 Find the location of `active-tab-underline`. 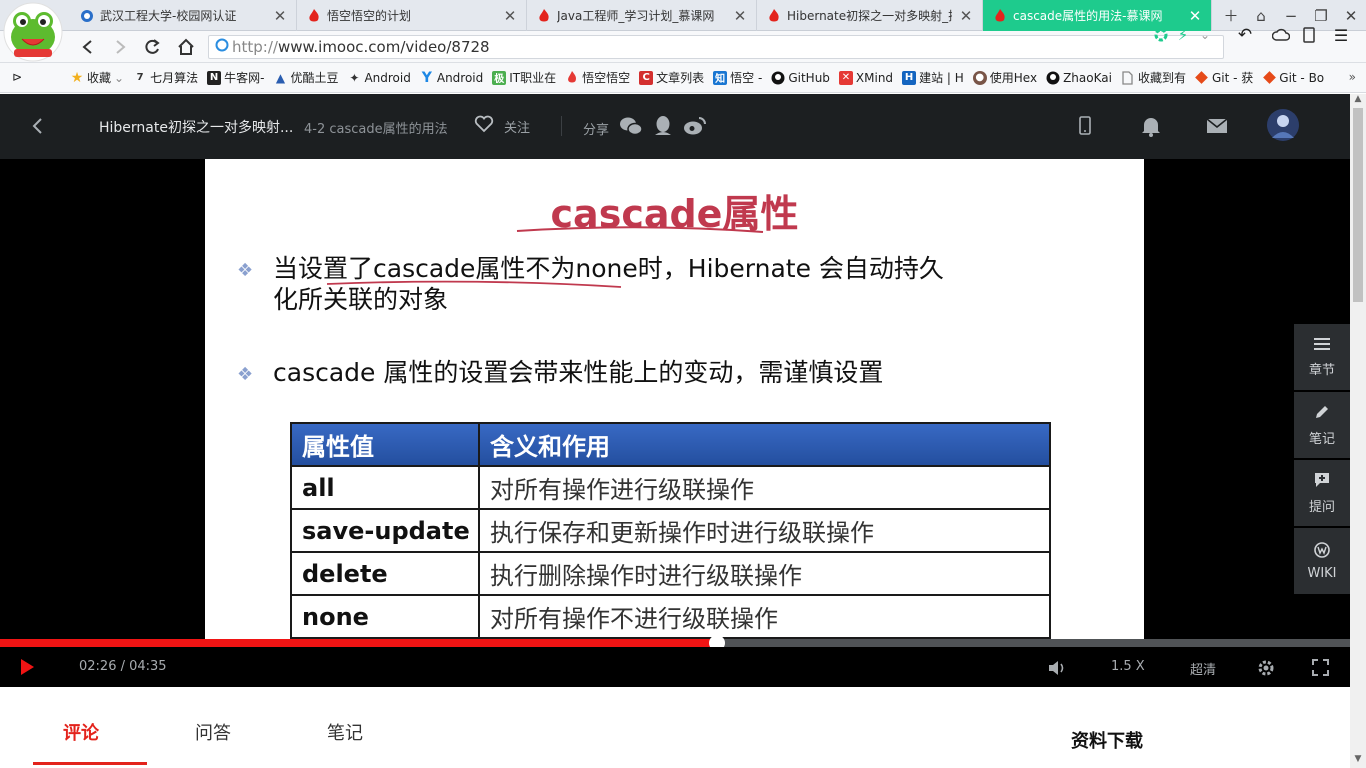

active-tab-underline is located at coordinates (90, 763).